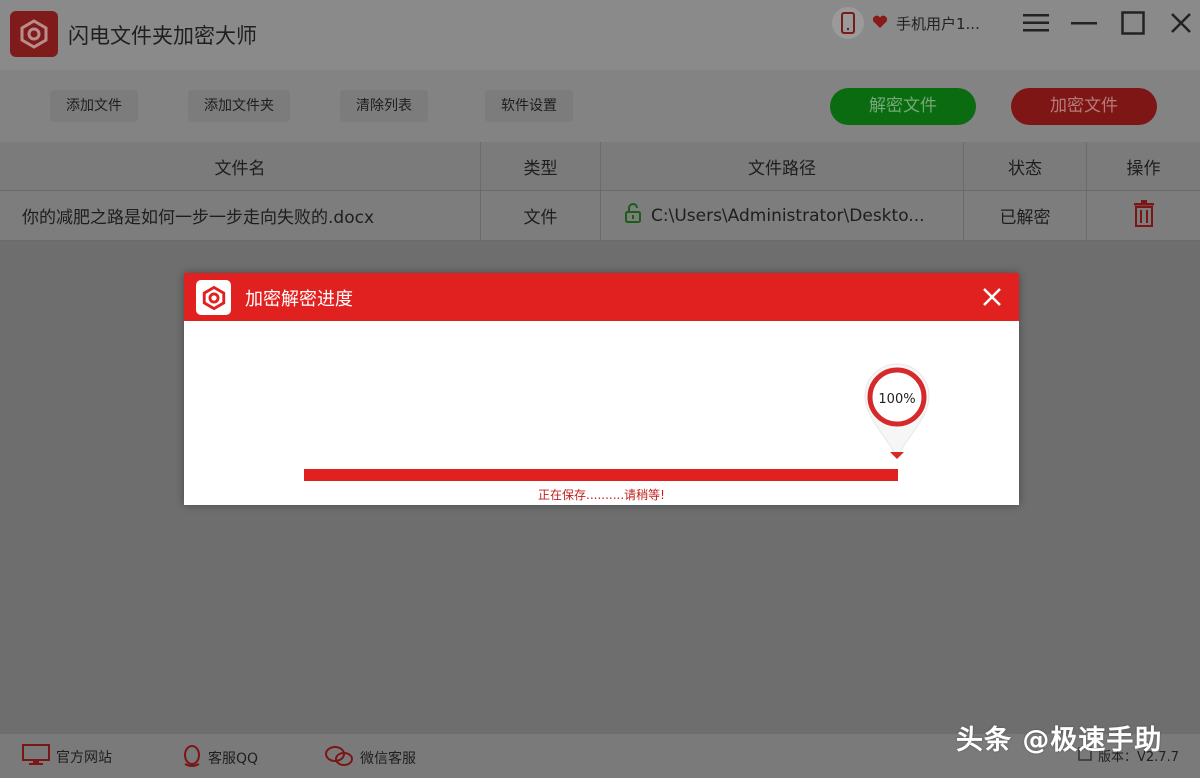 This screenshot has width=1200, height=778. I want to click on website-link: 官方网站, so click(67, 757).